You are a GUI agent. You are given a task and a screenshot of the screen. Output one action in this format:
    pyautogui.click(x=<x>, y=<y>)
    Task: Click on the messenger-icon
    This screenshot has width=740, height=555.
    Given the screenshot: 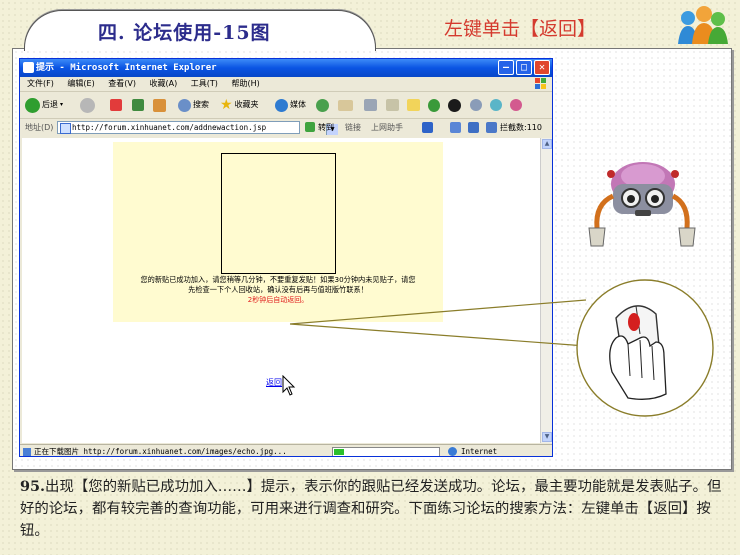 What is the action you would take?
    pyautogui.click(x=434, y=105)
    